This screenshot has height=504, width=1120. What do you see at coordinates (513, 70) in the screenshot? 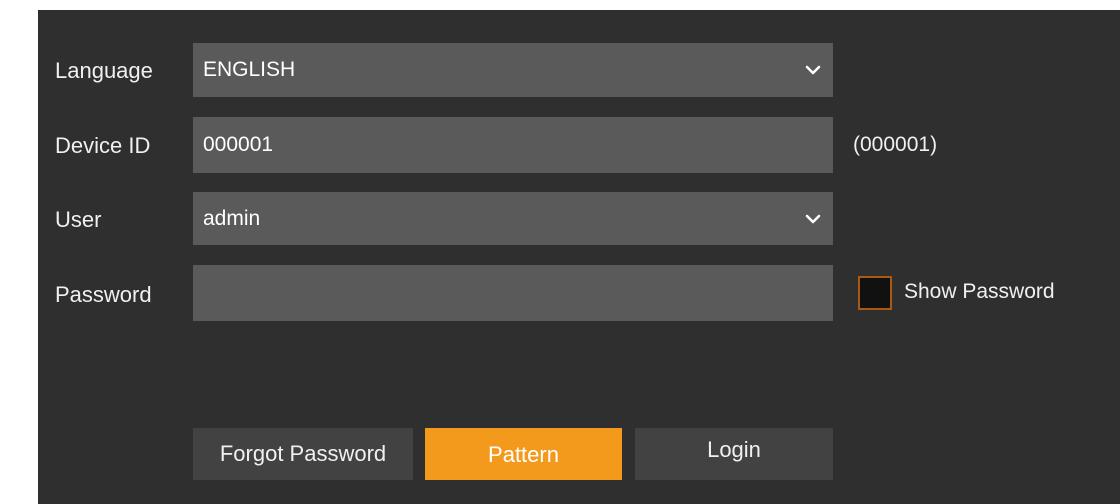
I see `language-select: ENGLISH` at bounding box center [513, 70].